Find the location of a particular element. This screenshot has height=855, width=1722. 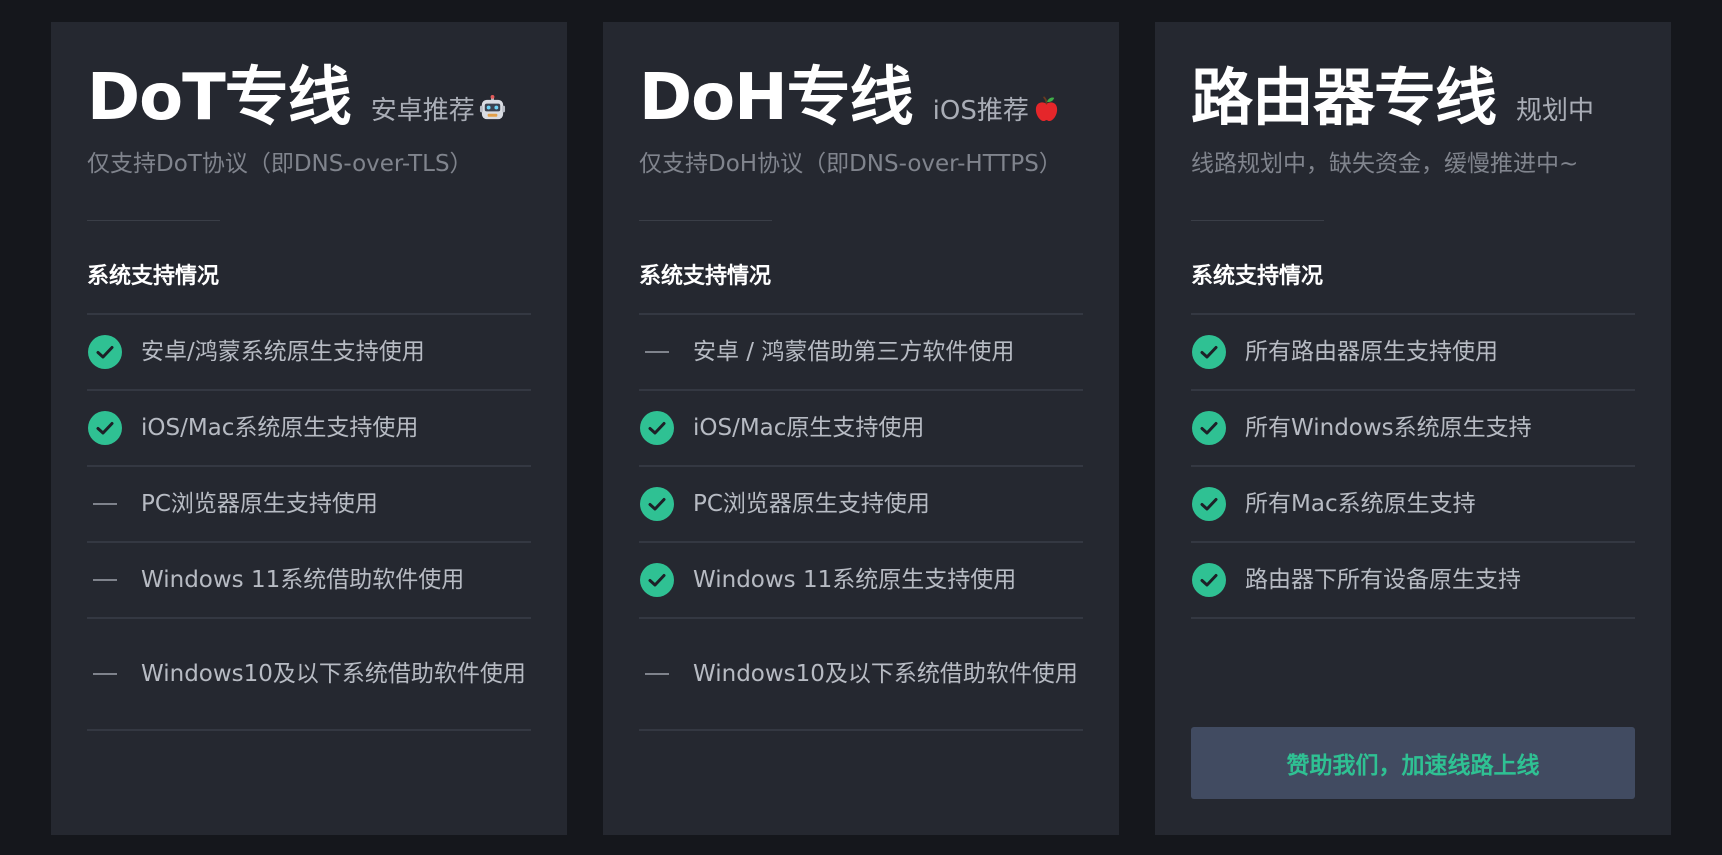

list-item: 安卓 / 鸿蒙借助第三方软件使用 is located at coordinates (861, 353).